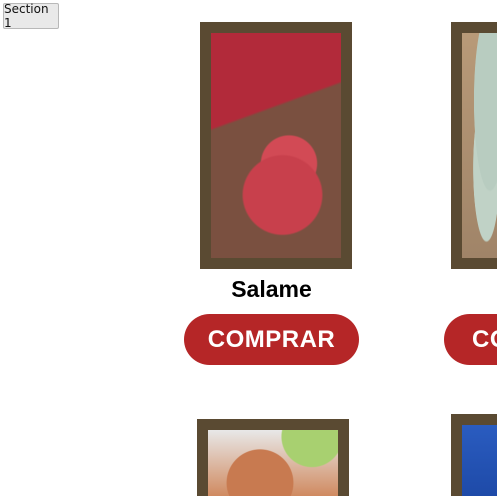 The image size is (497, 496). Describe the element at coordinates (474, 455) in the screenshot. I see `product-image-milk-bottle` at that location.